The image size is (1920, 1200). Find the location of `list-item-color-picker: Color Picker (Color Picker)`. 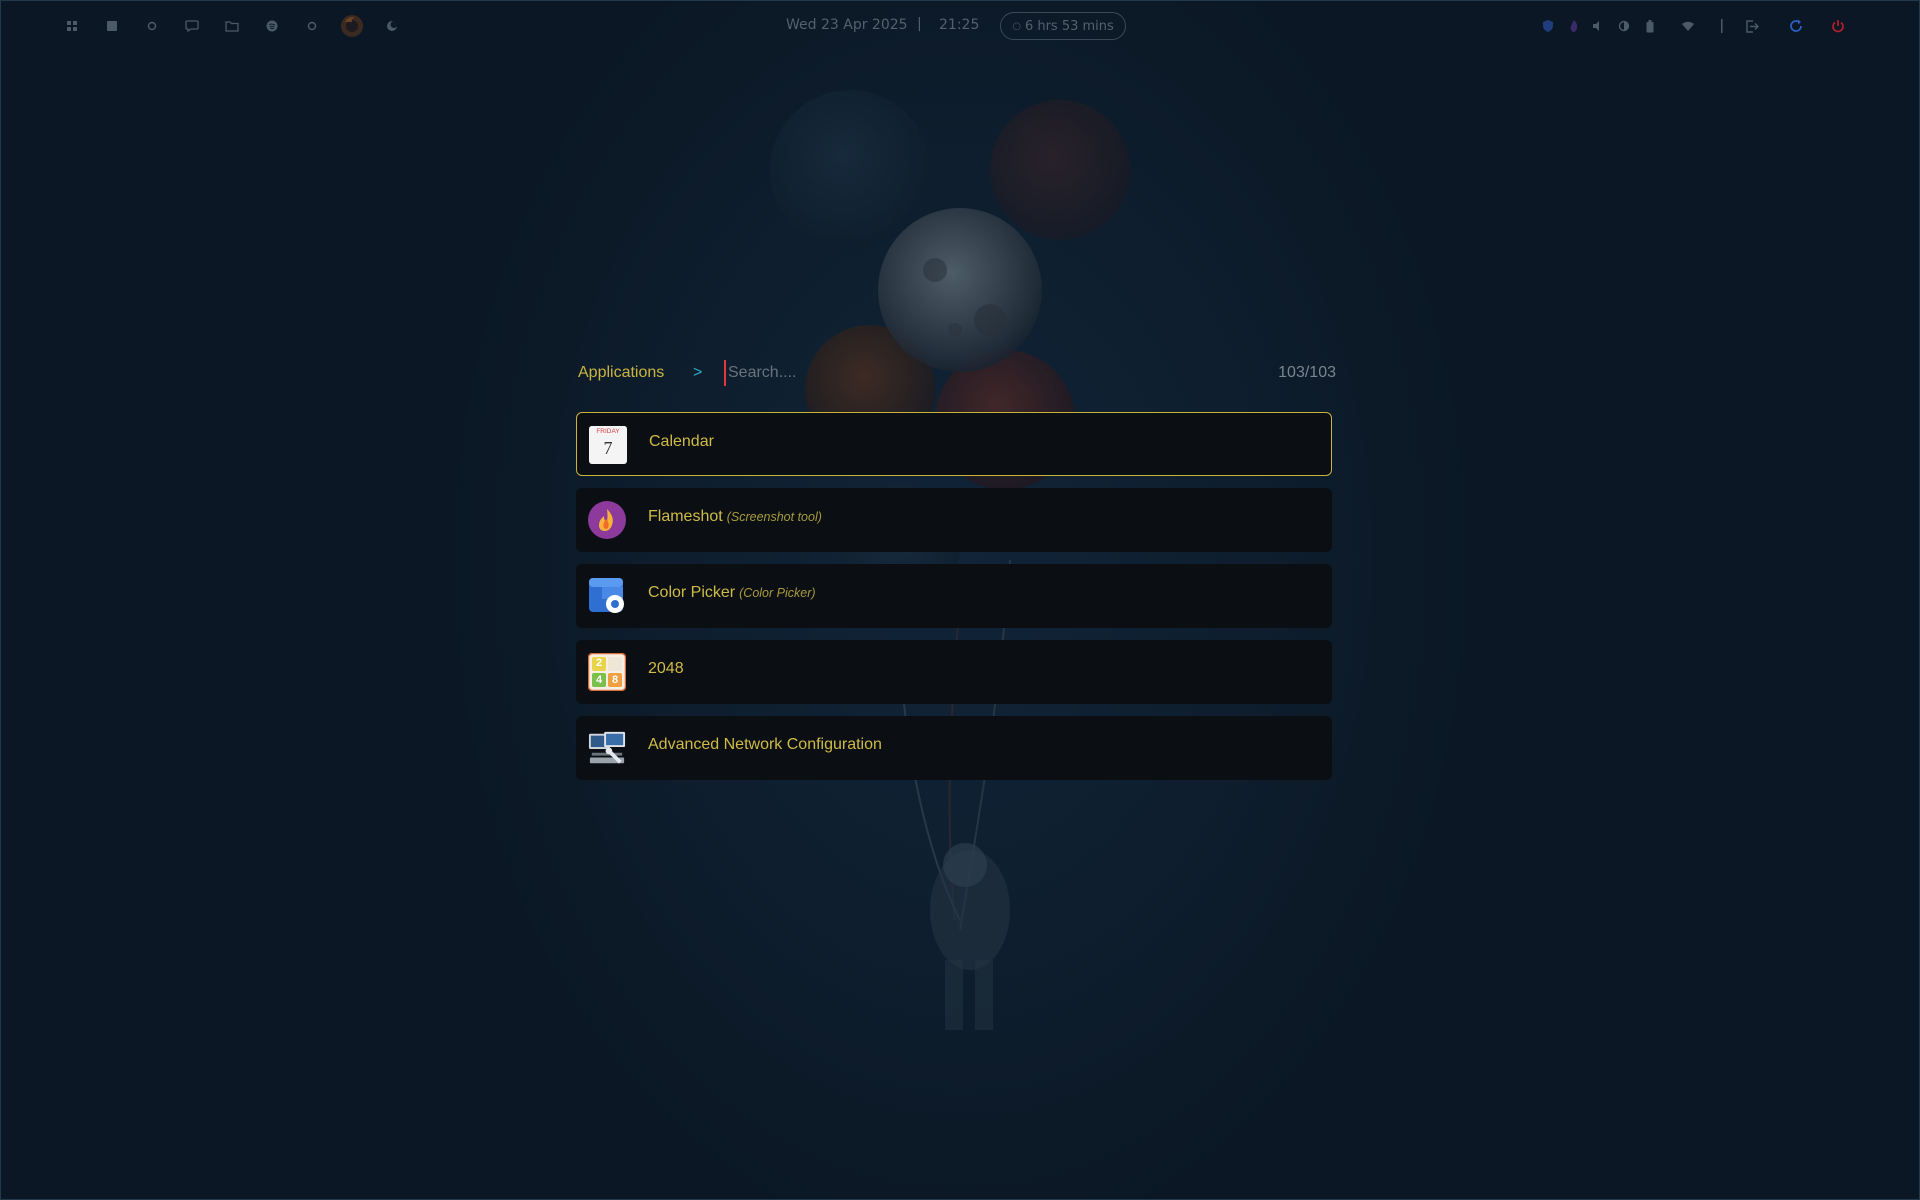

list-item-color-picker: Color Picker (Color Picker) is located at coordinates (954, 596).